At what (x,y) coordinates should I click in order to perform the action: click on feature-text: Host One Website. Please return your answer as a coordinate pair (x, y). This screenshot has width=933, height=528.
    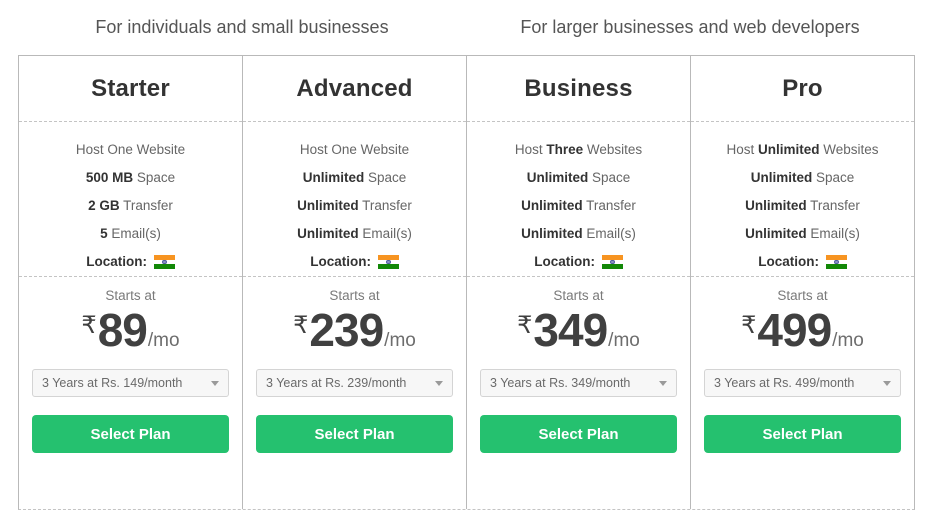
    Looking at the image, I should click on (130, 149).